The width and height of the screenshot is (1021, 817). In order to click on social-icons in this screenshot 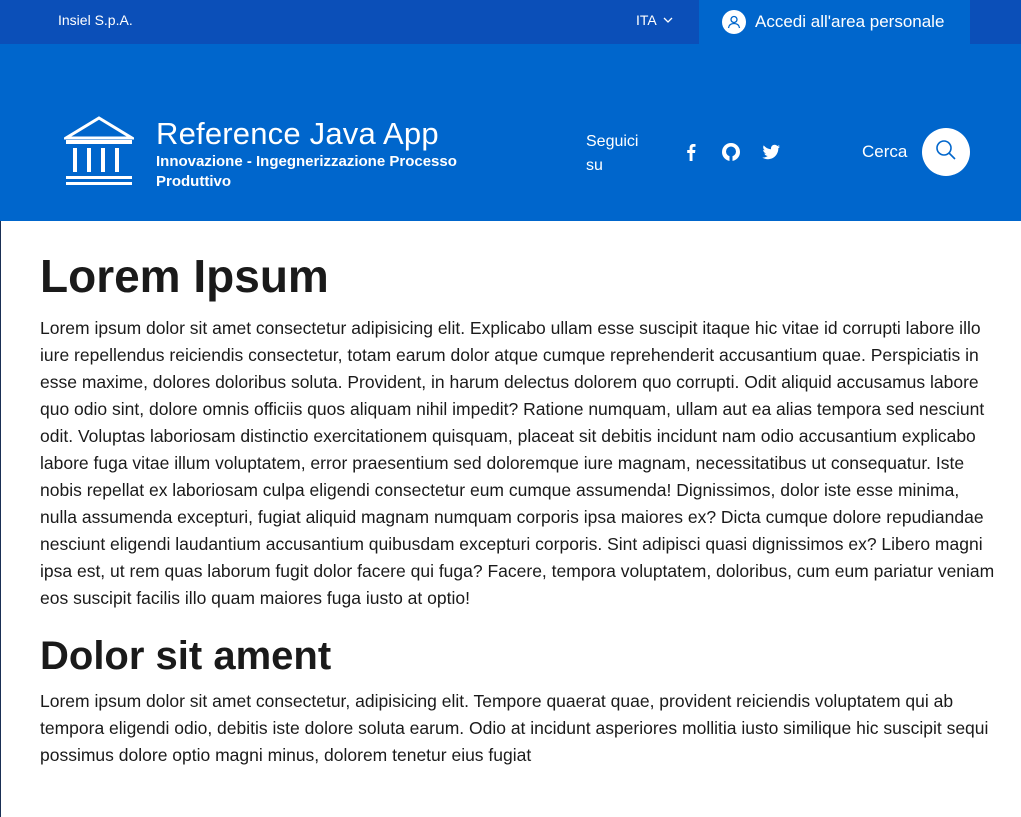, I will do `click(731, 152)`.